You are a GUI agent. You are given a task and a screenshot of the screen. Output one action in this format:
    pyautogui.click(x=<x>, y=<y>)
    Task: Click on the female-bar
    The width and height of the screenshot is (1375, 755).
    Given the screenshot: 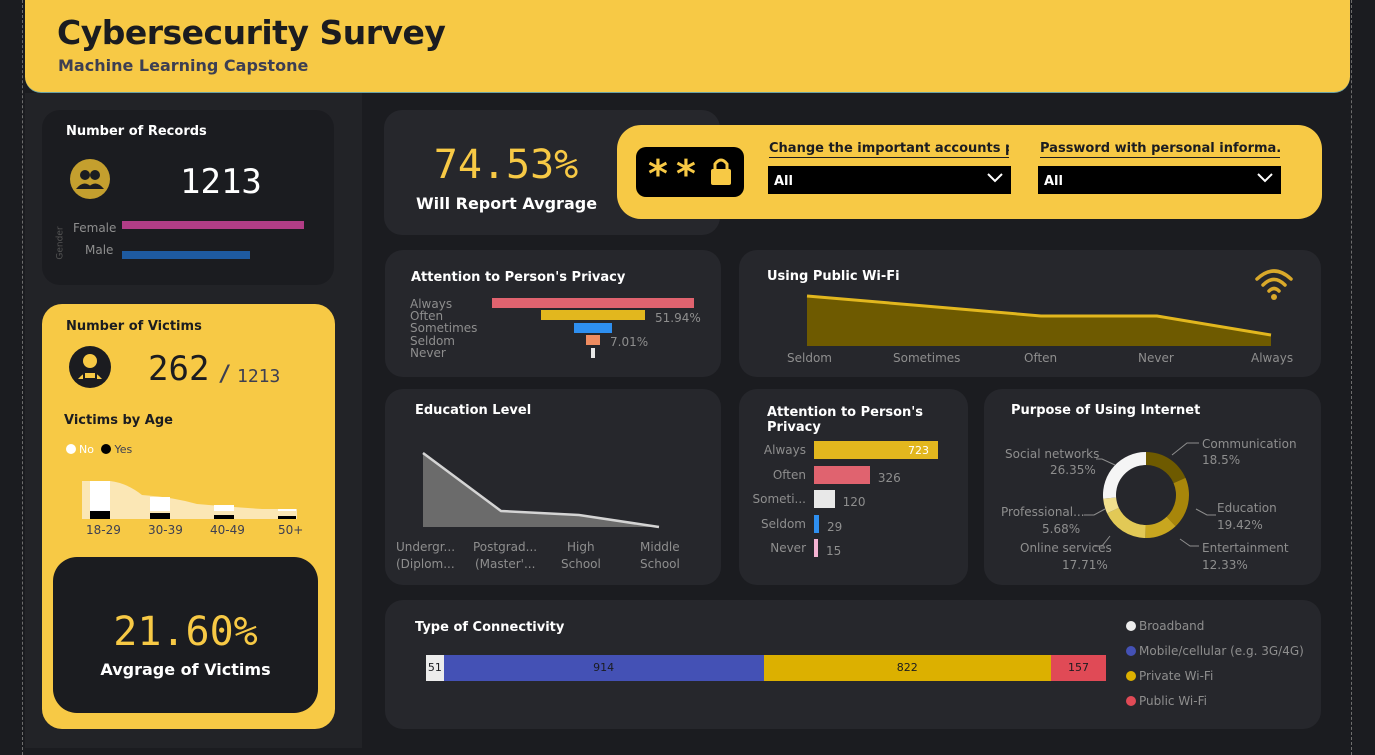 What is the action you would take?
    pyautogui.click(x=213, y=225)
    